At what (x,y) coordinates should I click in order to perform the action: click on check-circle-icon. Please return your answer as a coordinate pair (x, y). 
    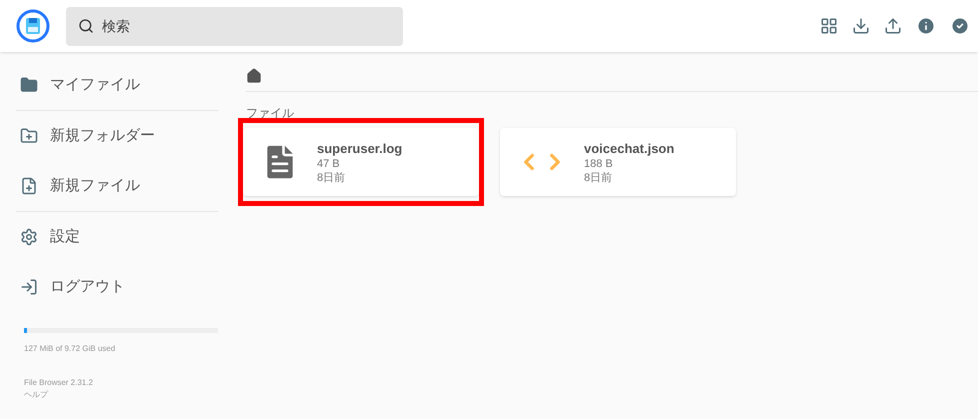
    Looking at the image, I should click on (960, 26).